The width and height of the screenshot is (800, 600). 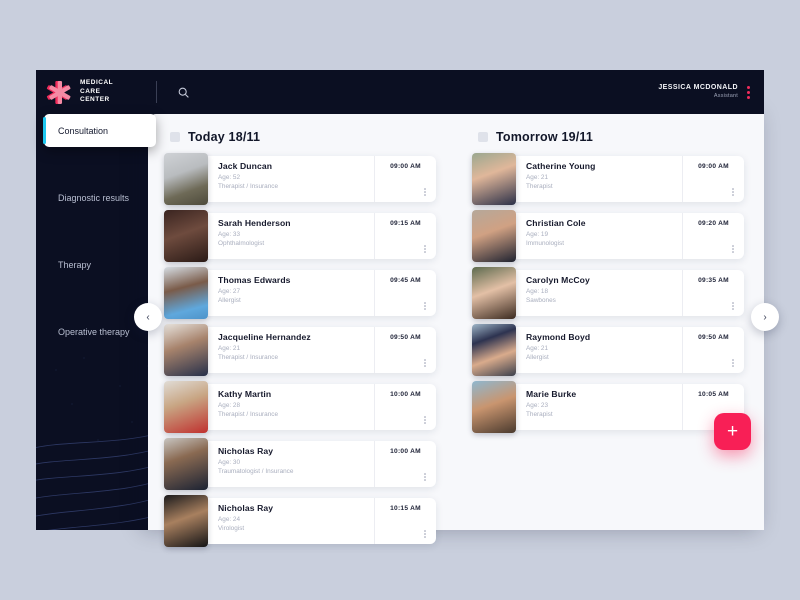 I want to click on brand-logo: MEDICAL CARE CENTER, so click(x=92, y=92).